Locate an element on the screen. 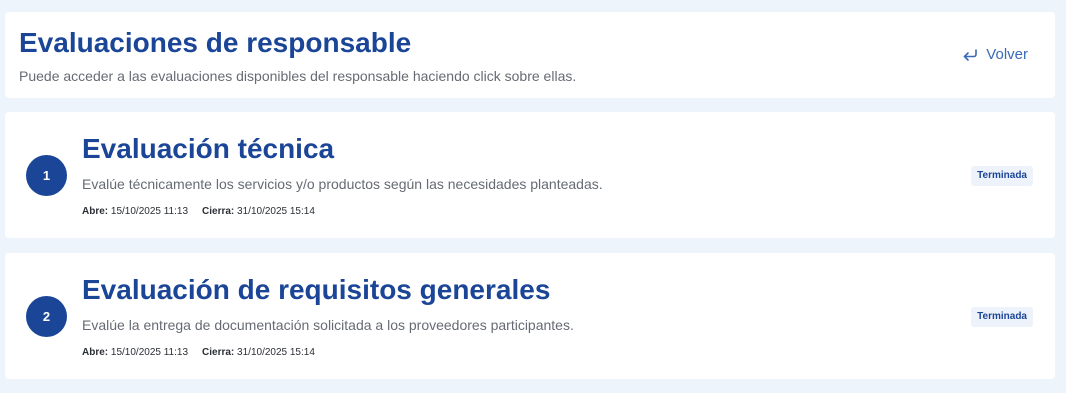 The image size is (1066, 393). page-title: Evaluaciones de responsable is located at coordinates (215, 42).